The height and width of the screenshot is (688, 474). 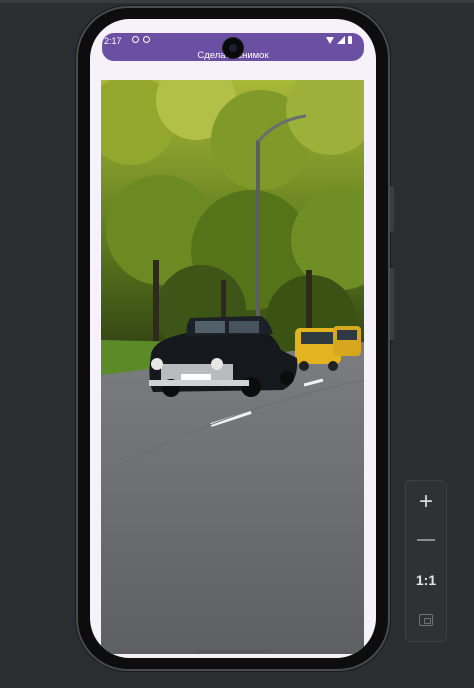 What do you see at coordinates (341, 40) in the screenshot?
I see `signal-icon` at bounding box center [341, 40].